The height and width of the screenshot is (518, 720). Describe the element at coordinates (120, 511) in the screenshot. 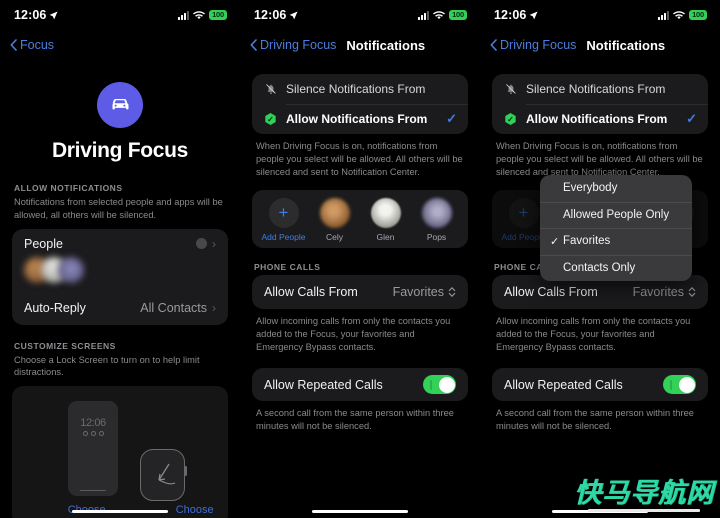

I see `home-indicator` at that location.